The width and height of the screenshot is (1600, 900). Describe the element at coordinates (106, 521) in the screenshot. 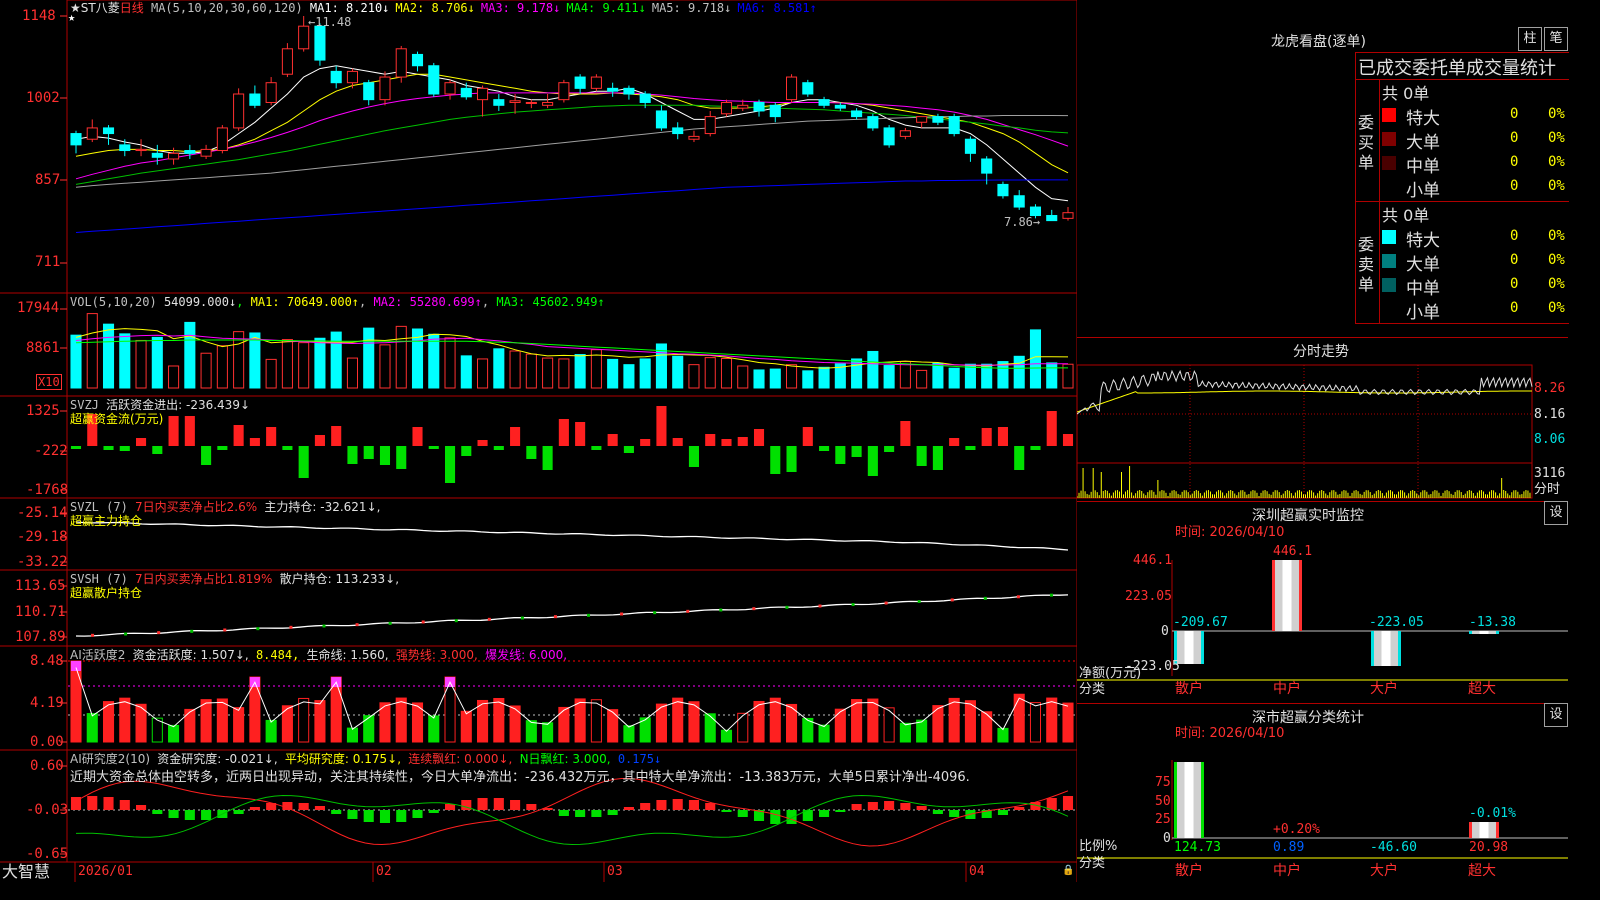

I see `svzl-subtitle: 超赢主力持仓` at that location.